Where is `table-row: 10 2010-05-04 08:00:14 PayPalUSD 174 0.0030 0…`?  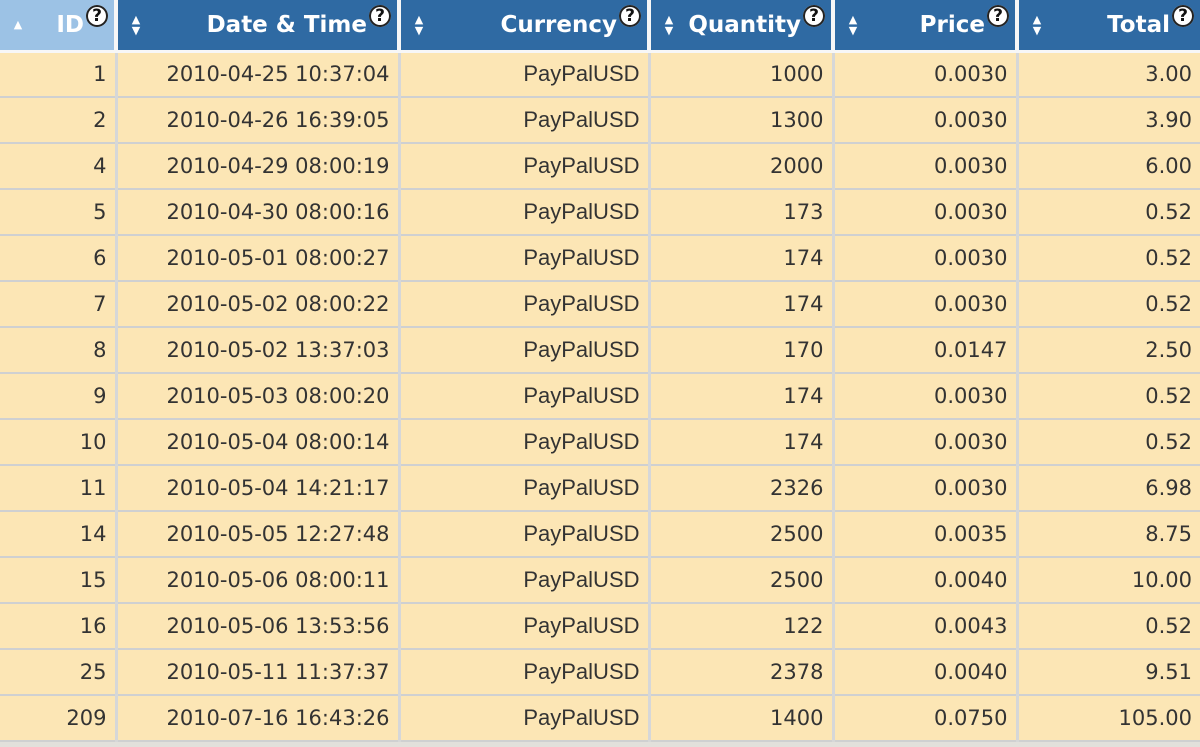 table-row: 10 2010-05-04 08:00:14 PayPalUSD 174 0.0030 0… is located at coordinates (600, 442).